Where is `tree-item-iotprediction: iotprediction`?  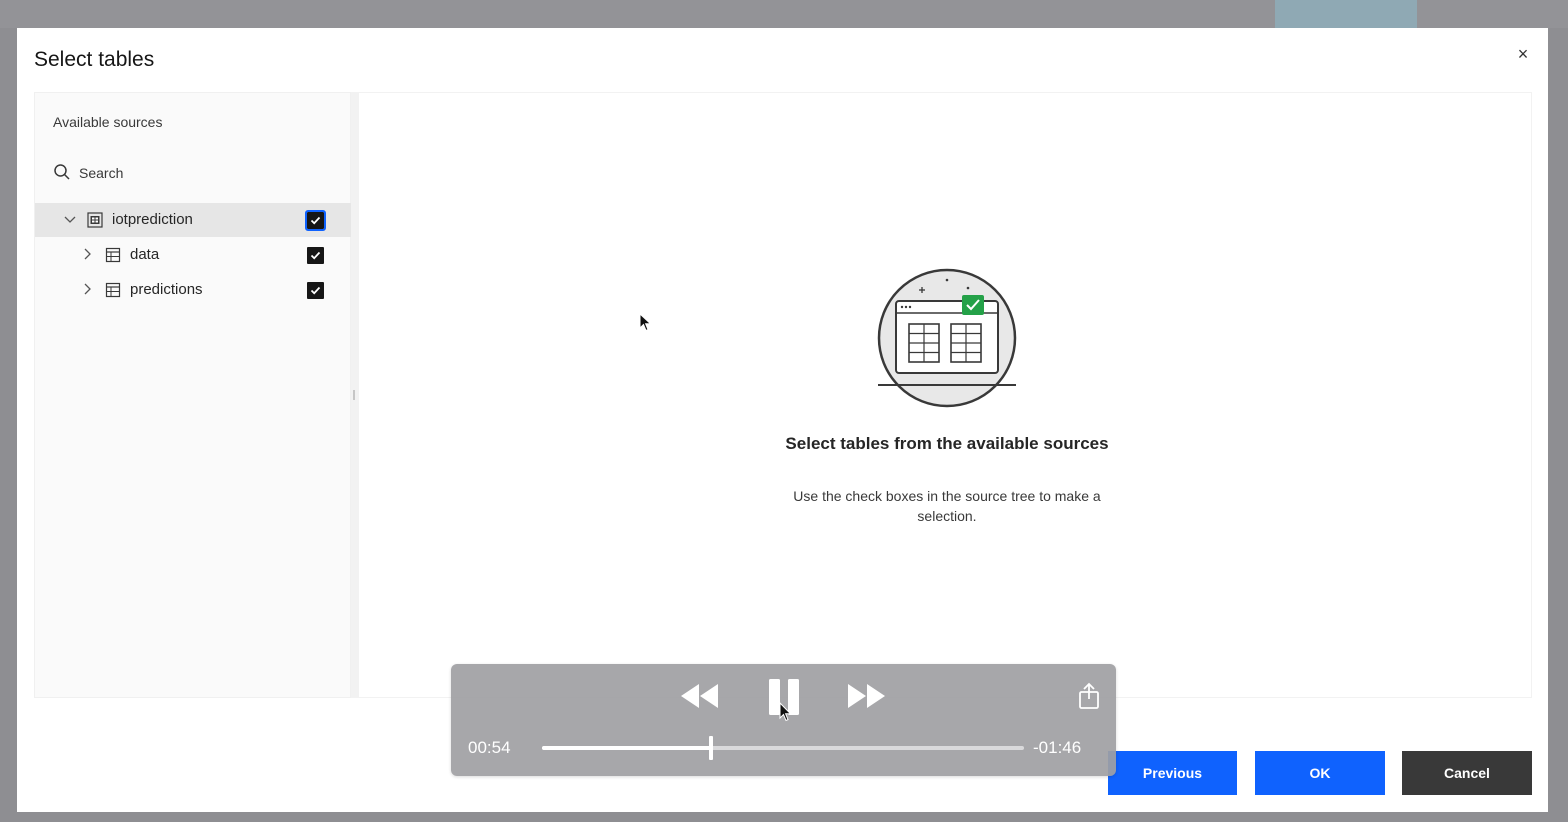
tree-item-iotprediction: iotprediction is located at coordinates (193, 220).